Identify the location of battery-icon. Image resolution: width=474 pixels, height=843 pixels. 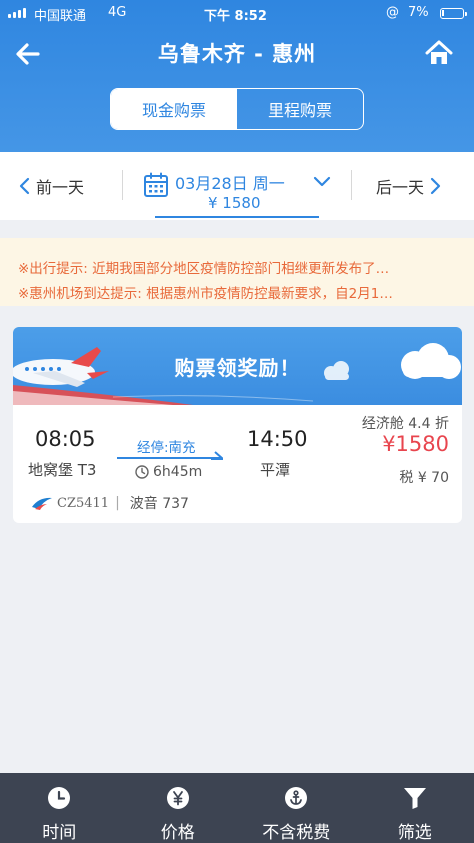
(453, 13).